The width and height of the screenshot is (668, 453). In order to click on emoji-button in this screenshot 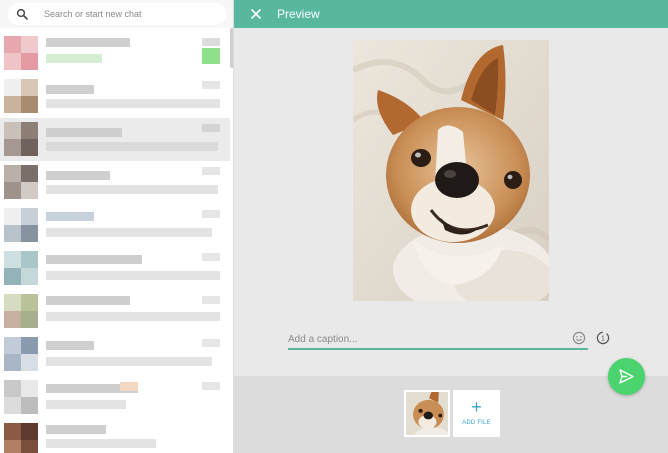, I will do `click(579, 338)`.